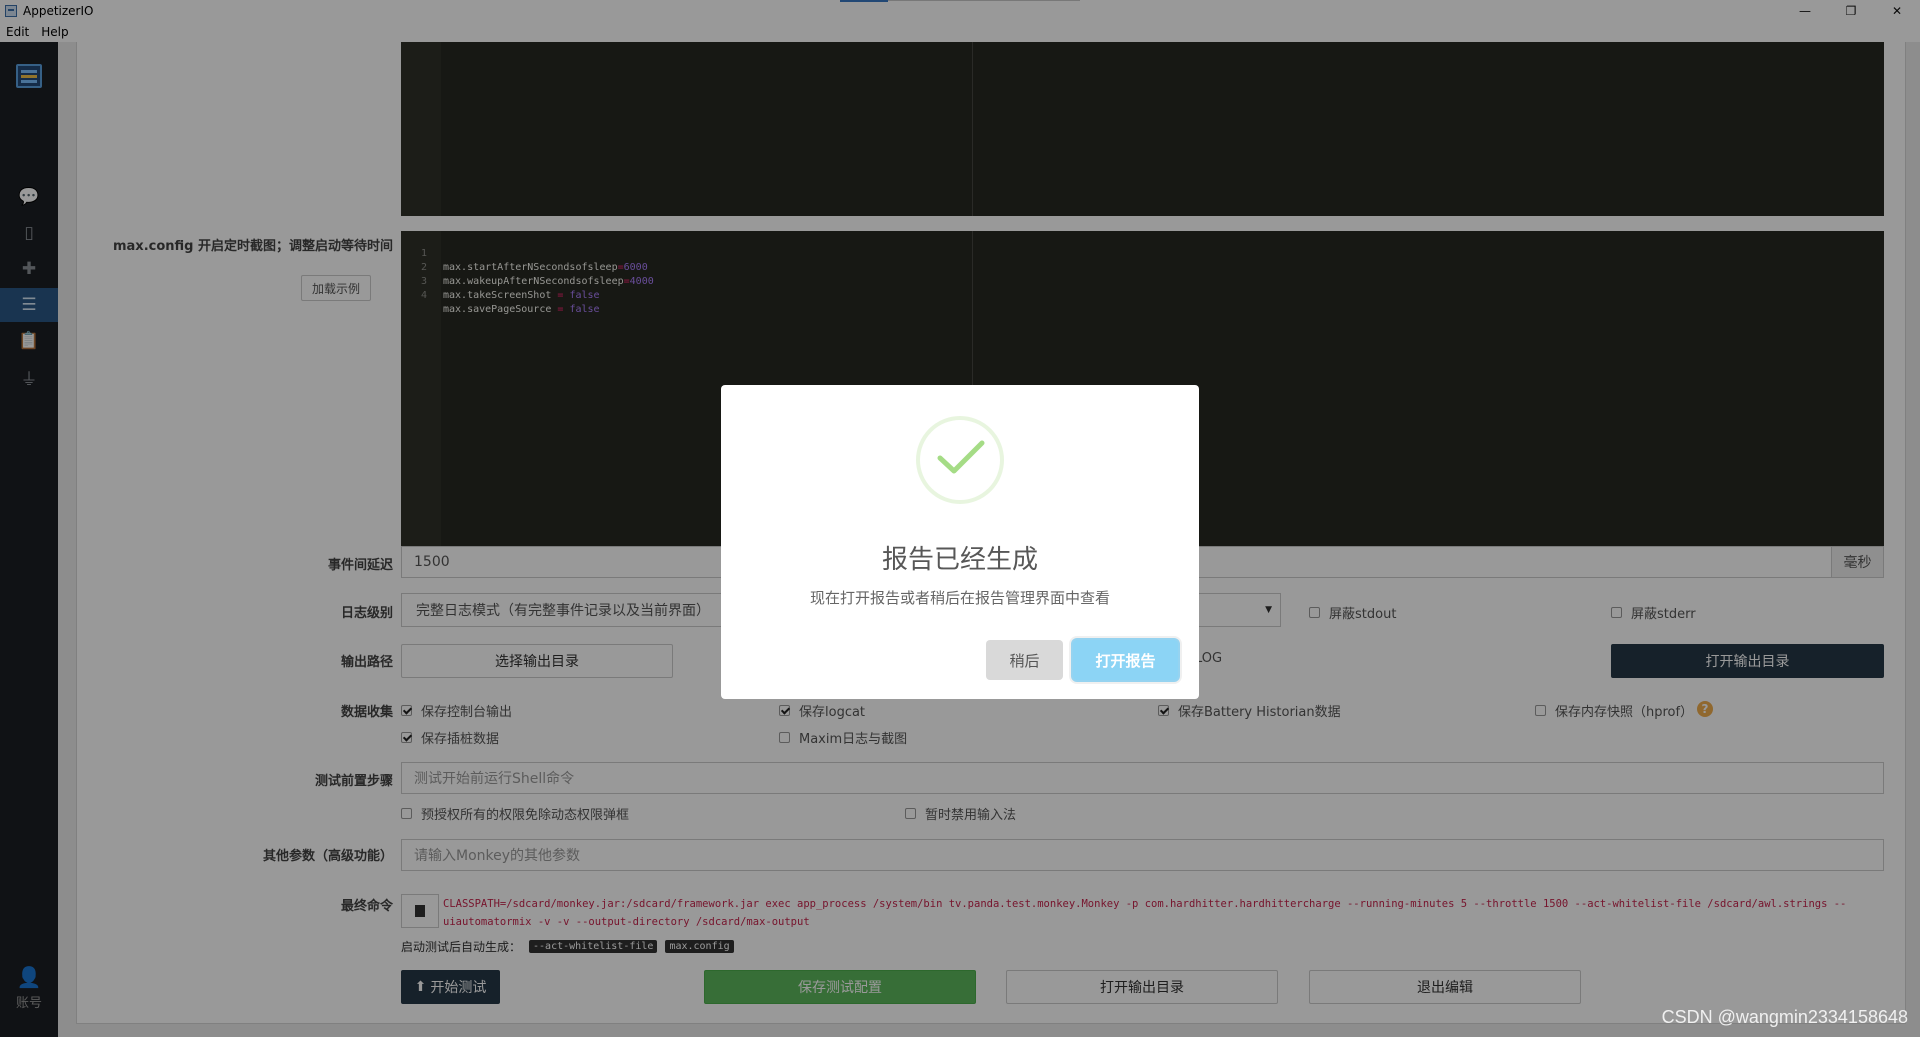 The image size is (1920, 1037). Describe the element at coordinates (1784, 1017) in the screenshot. I see `watermark-text: CSDN @wangmin2334158648` at that location.